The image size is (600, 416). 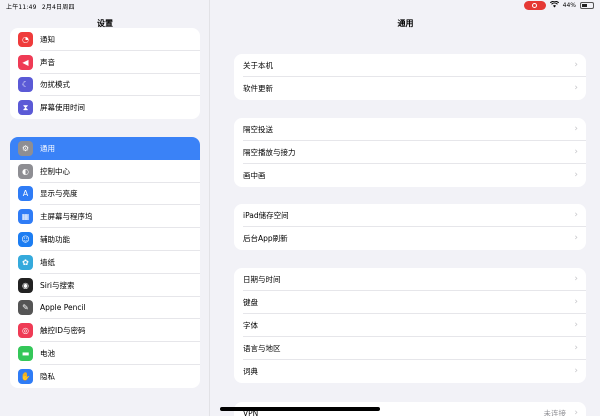 I want to click on settings-row-label: 隔空播放与接力, so click(x=269, y=152).